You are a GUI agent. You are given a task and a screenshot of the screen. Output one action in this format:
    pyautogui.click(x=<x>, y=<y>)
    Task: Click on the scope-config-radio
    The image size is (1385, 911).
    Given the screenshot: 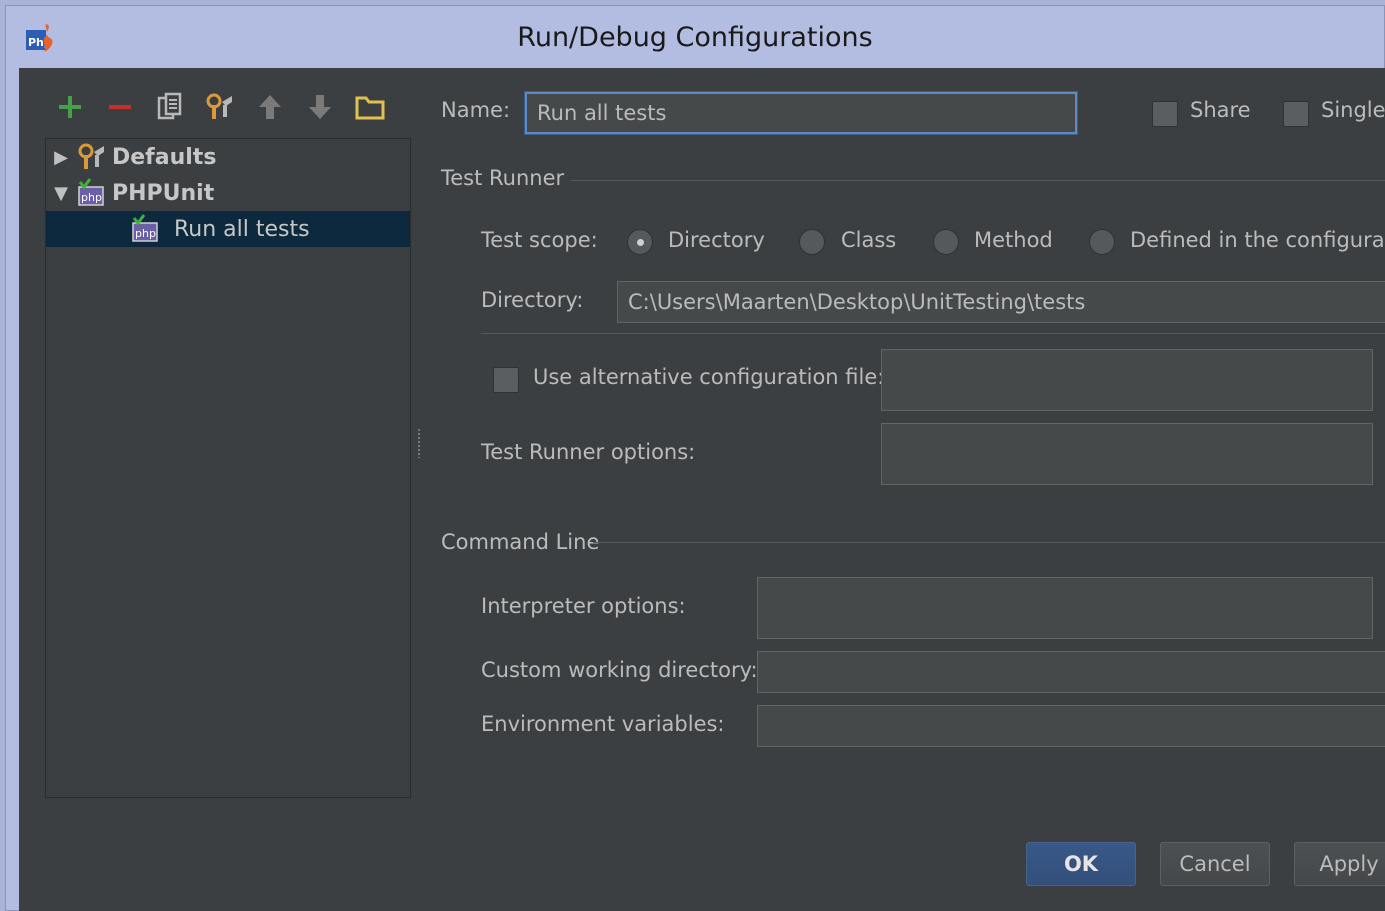 What is the action you would take?
    pyautogui.click(x=1102, y=242)
    